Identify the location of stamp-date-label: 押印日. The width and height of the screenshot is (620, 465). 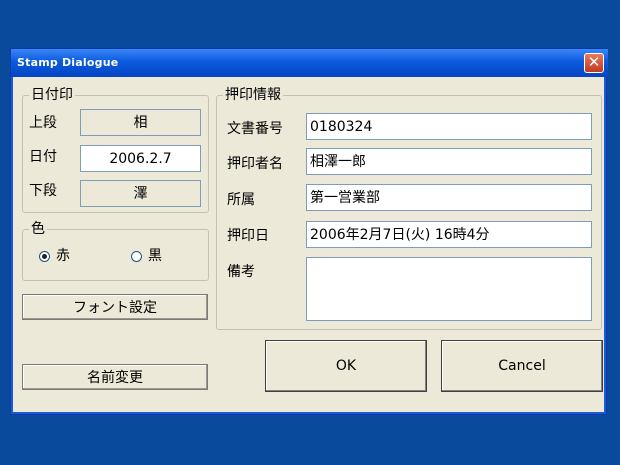
(248, 236).